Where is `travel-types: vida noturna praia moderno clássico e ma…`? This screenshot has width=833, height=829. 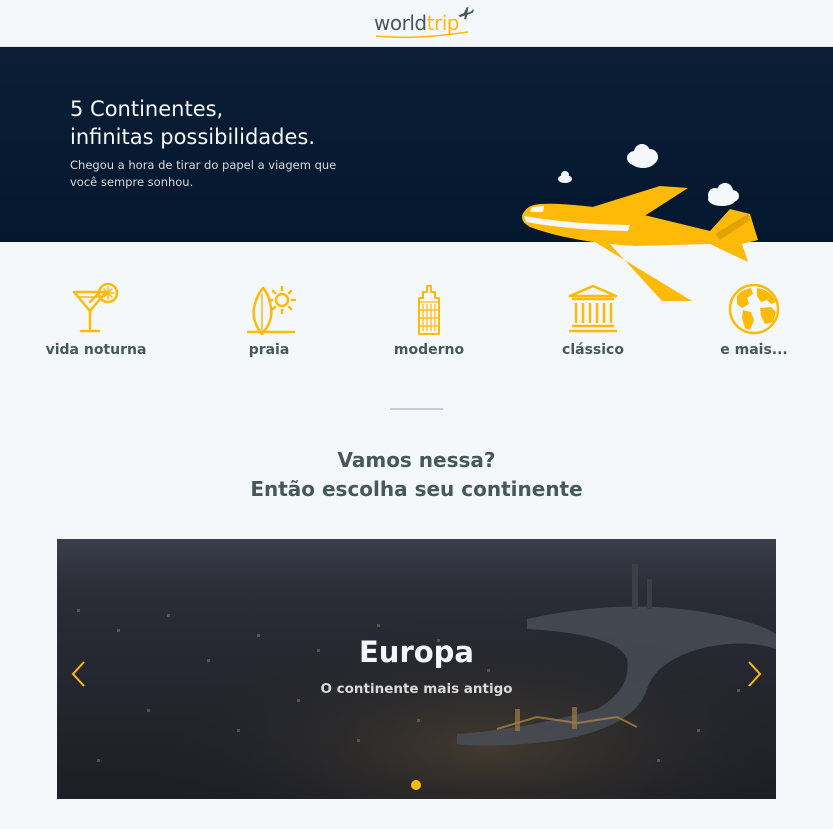 travel-types: vida noturna praia moderno clássico e ma… is located at coordinates (416, 327).